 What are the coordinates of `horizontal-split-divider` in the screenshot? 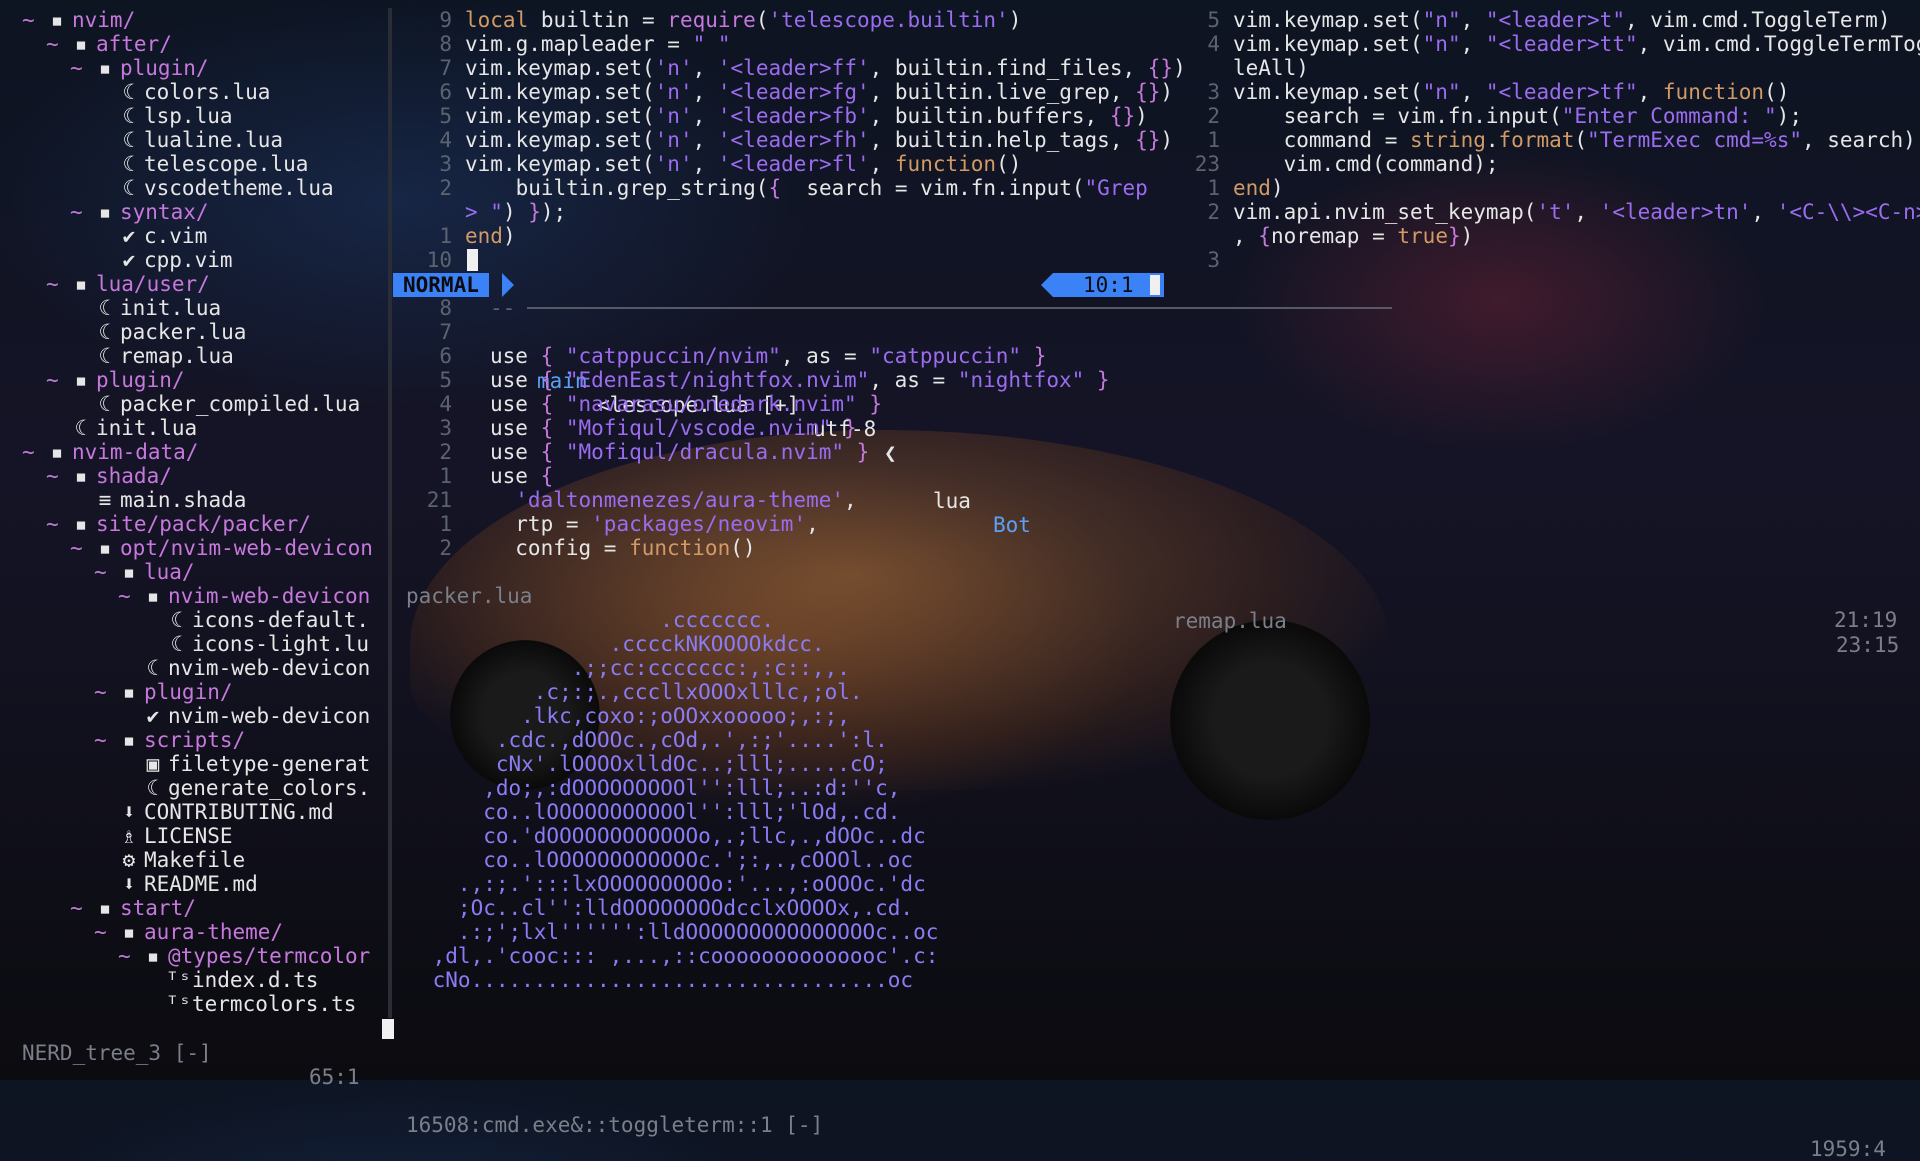 It's located at (959, 308).